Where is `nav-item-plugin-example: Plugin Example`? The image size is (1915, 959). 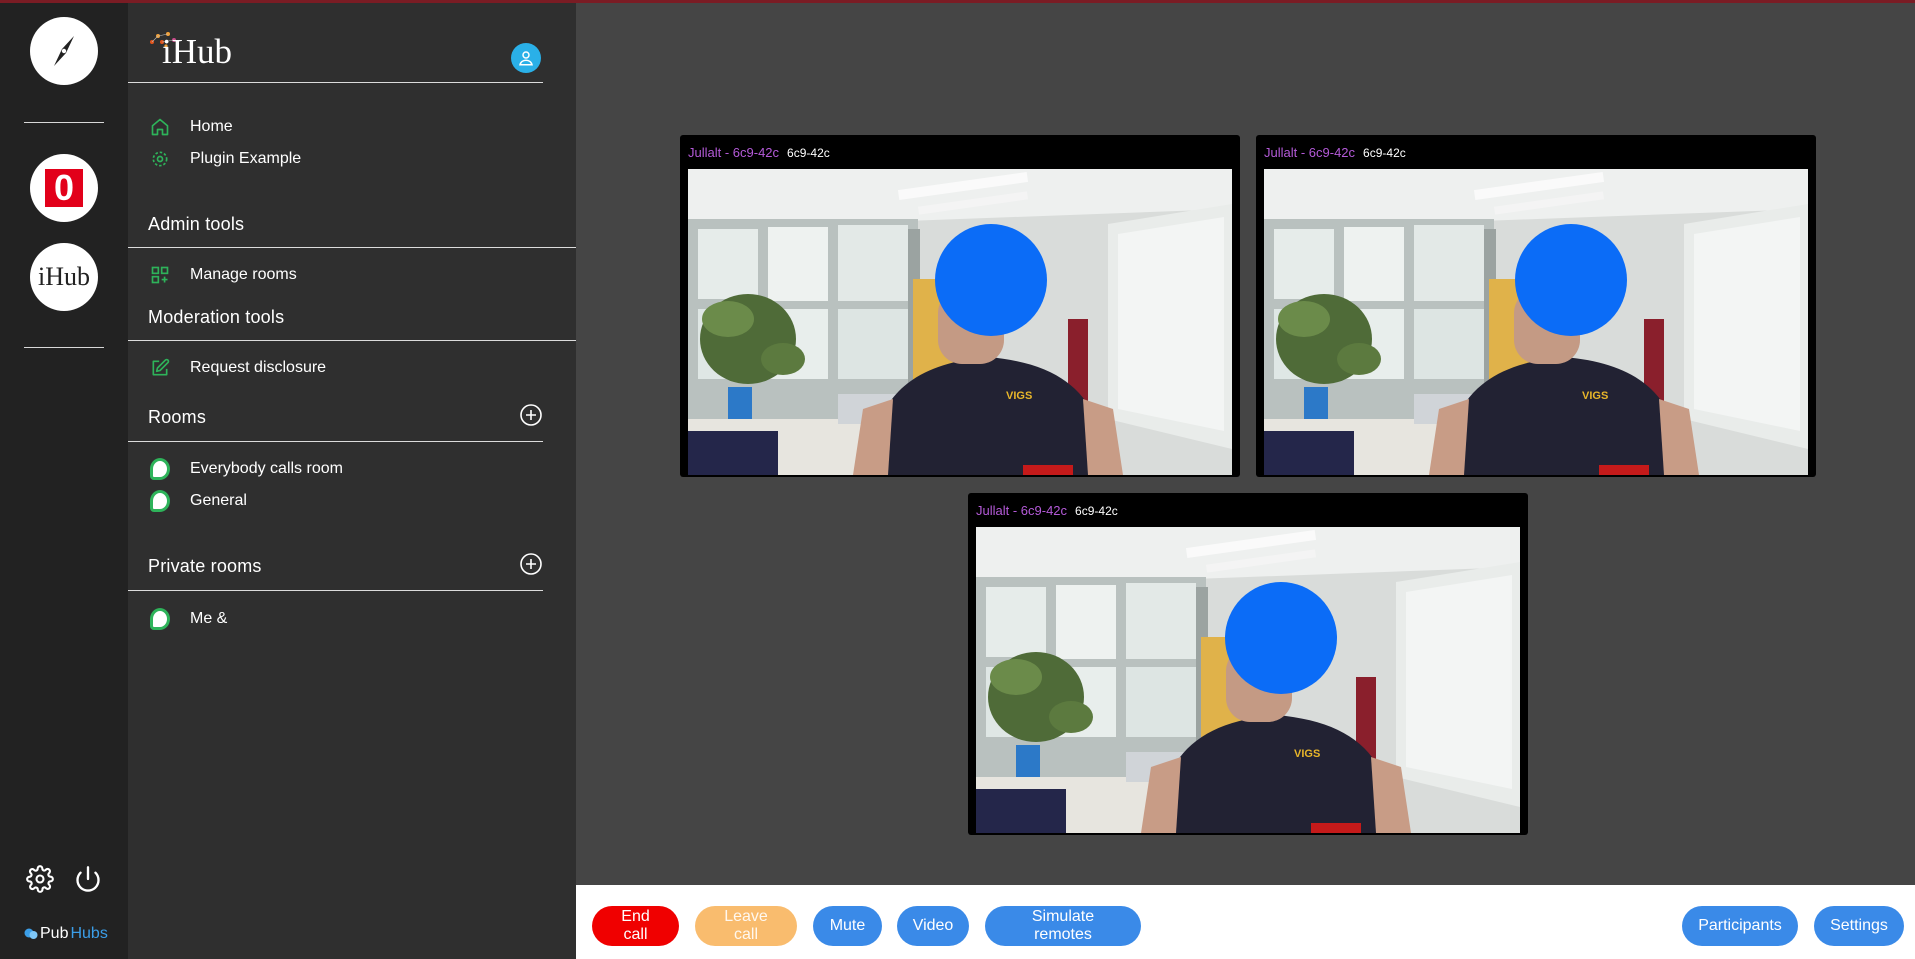
nav-item-plugin-example: Plugin Example is located at coordinates (225, 159).